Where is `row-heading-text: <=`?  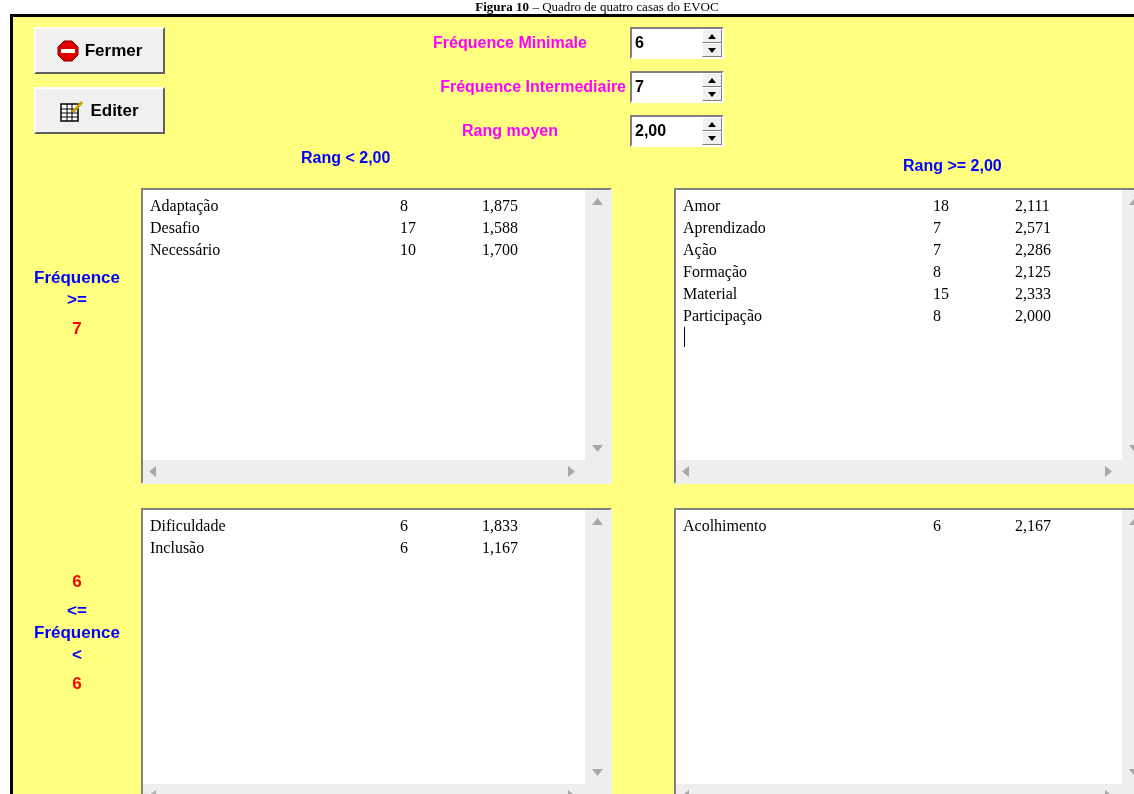
row-heading-text: <= is located at coordinates (77, 611).